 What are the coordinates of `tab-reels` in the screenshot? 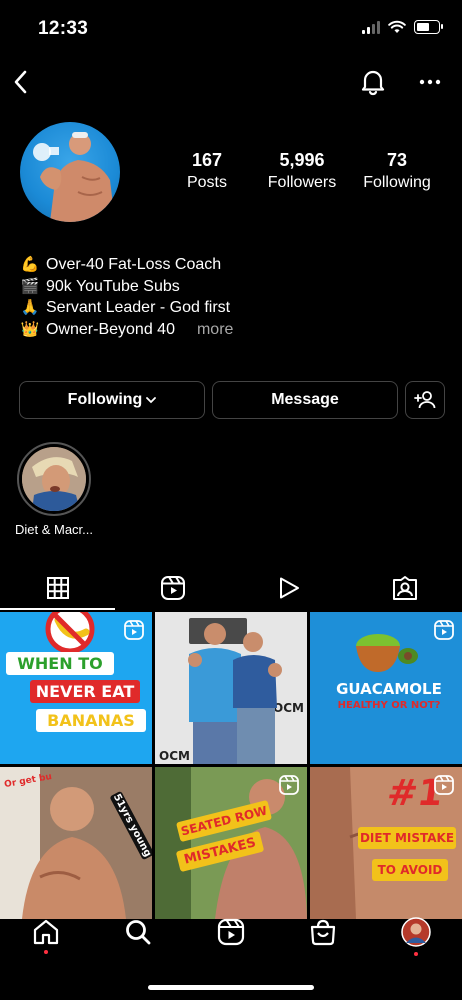 It's located at (172, 588).